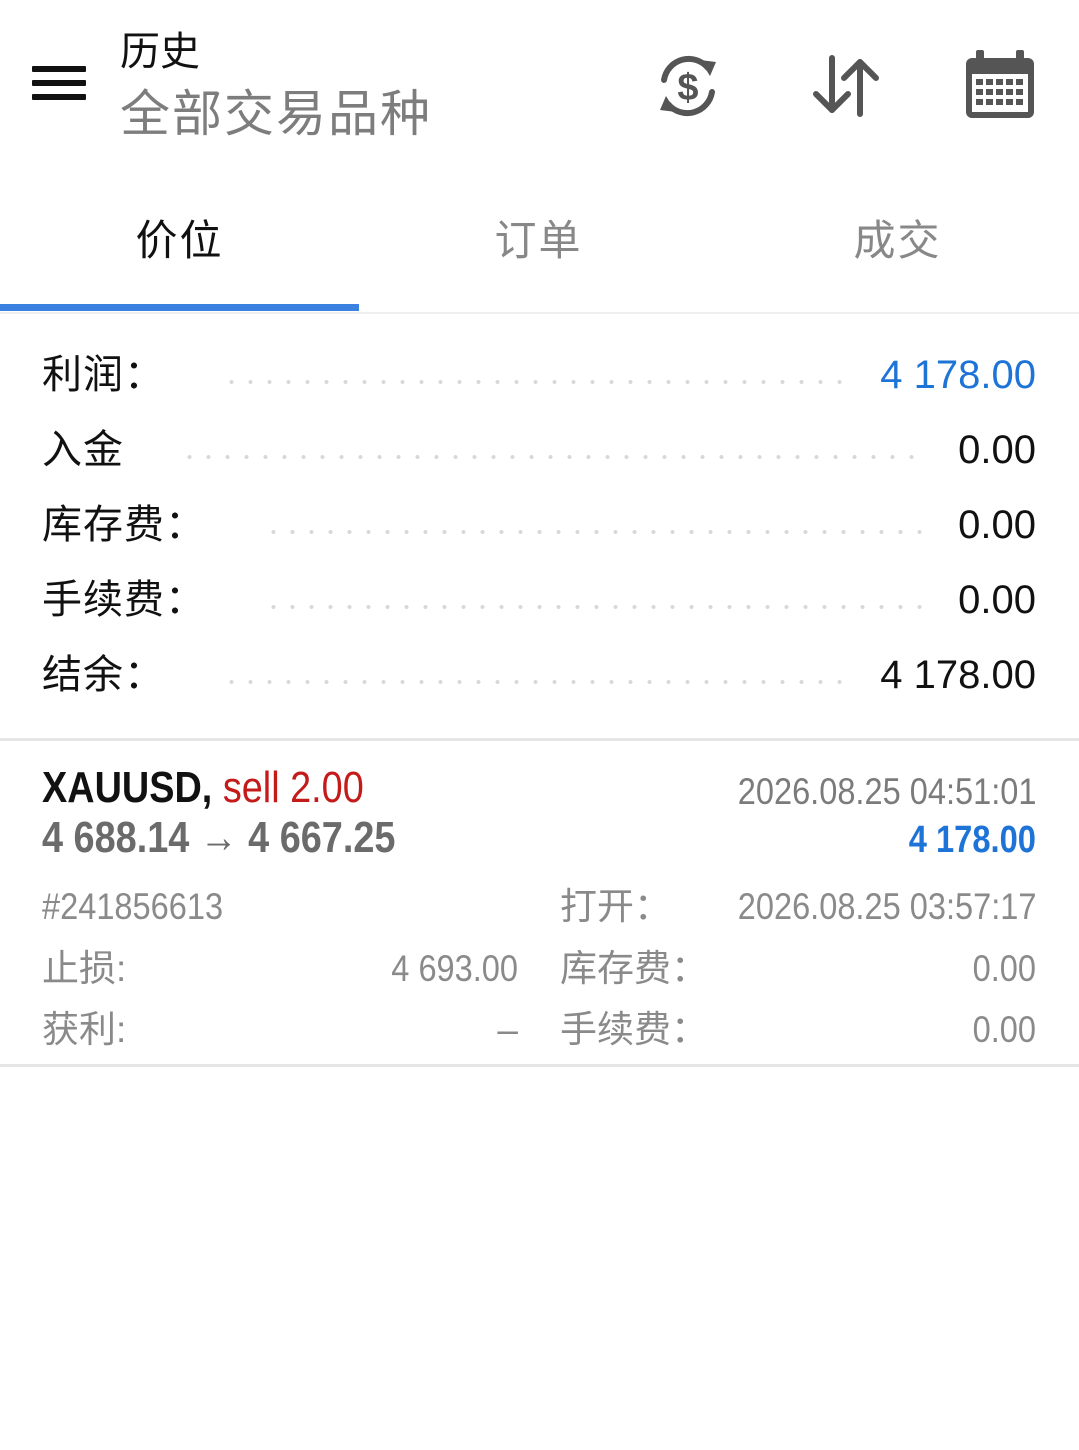 The height and width of the screenshot is (1450, 1079). Describe the element at coordinates (1000, 86) in the screenshot. I see `calendar-icon` at that location.